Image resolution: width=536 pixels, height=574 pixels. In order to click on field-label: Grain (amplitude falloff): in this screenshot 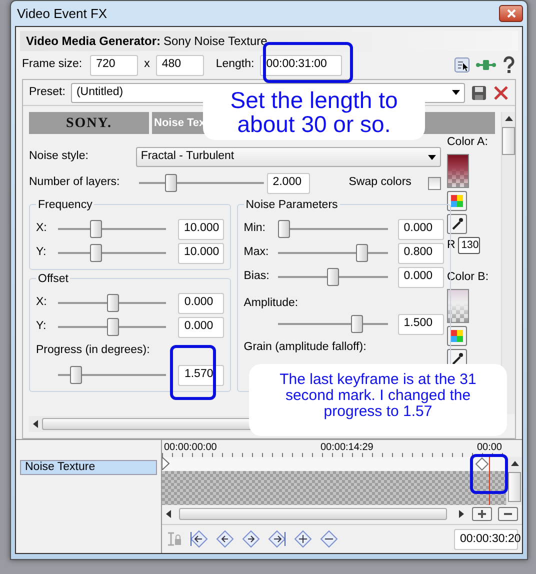, I will do `click(306, 347)`.